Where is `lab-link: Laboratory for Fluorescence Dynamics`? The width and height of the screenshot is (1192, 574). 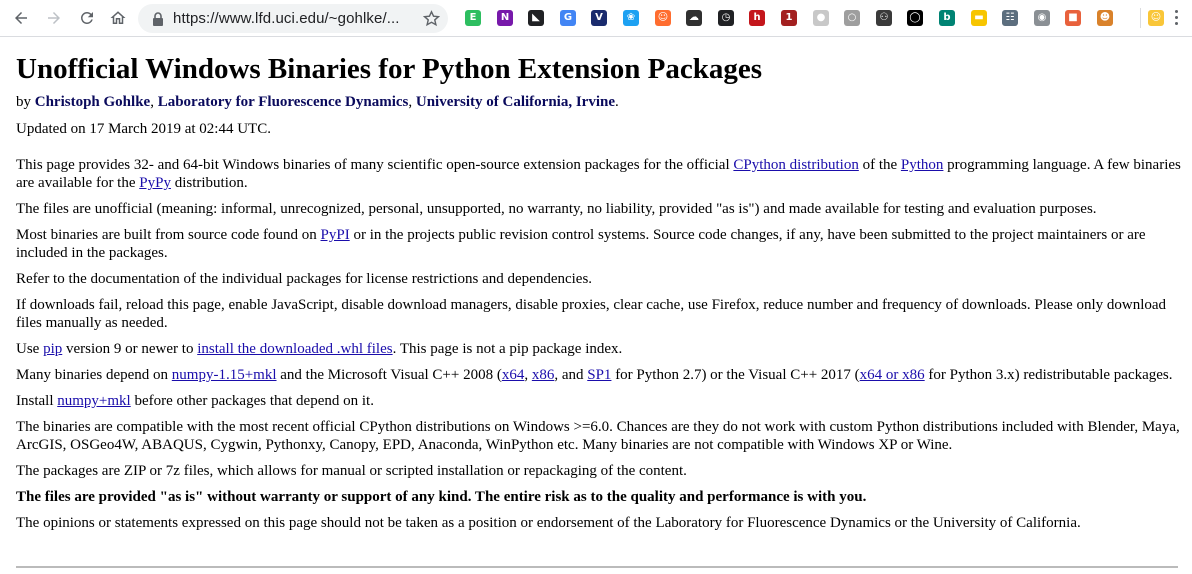
lab-link: Laboratory for Fluorescence Dynamics is located at coordinates (283, 102).